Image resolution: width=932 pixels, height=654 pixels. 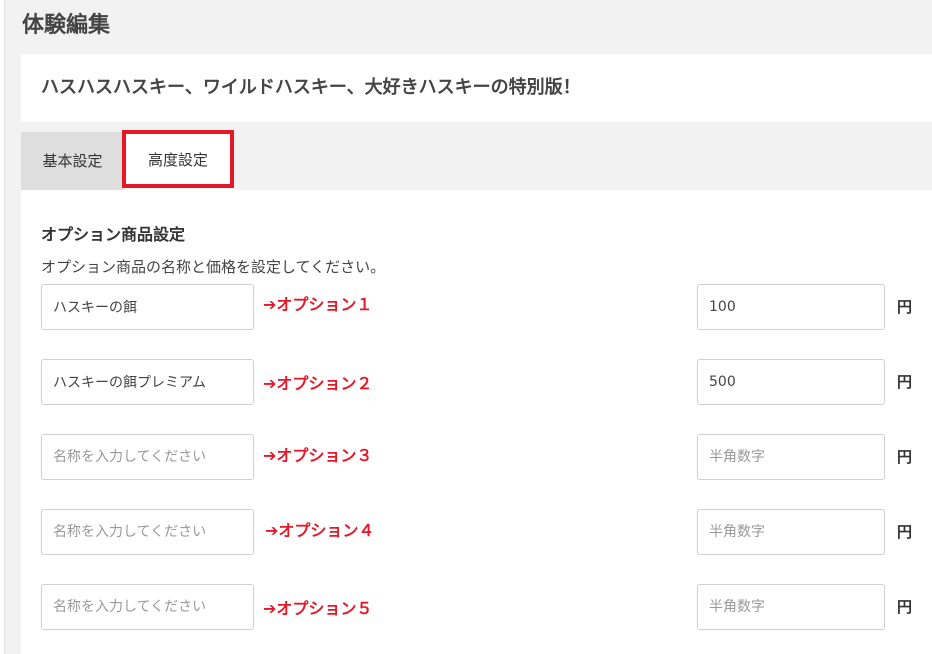 I want to click on left-edge-divider, so click(x=2, y=327).